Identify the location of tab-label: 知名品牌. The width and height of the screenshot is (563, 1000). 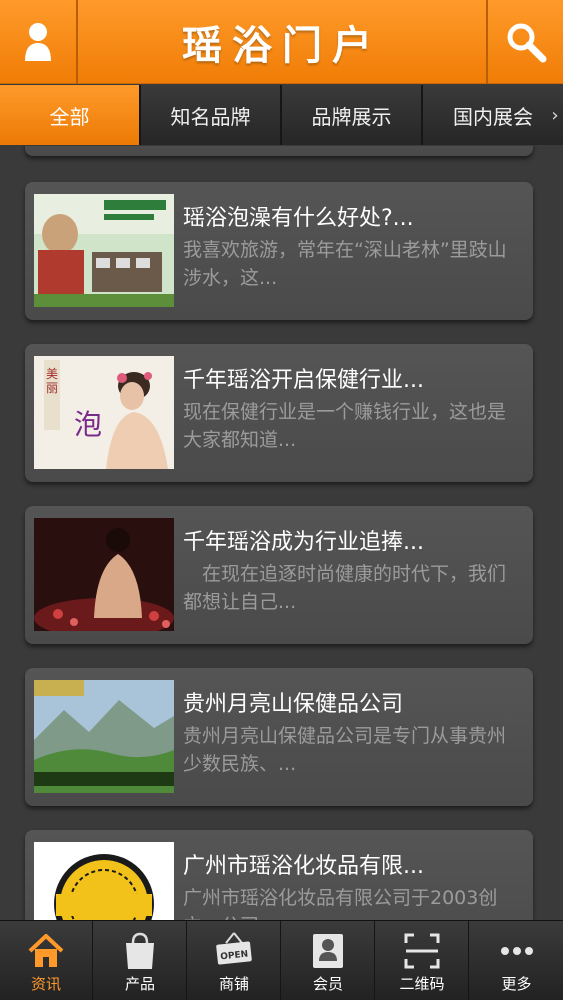
(210, 116).